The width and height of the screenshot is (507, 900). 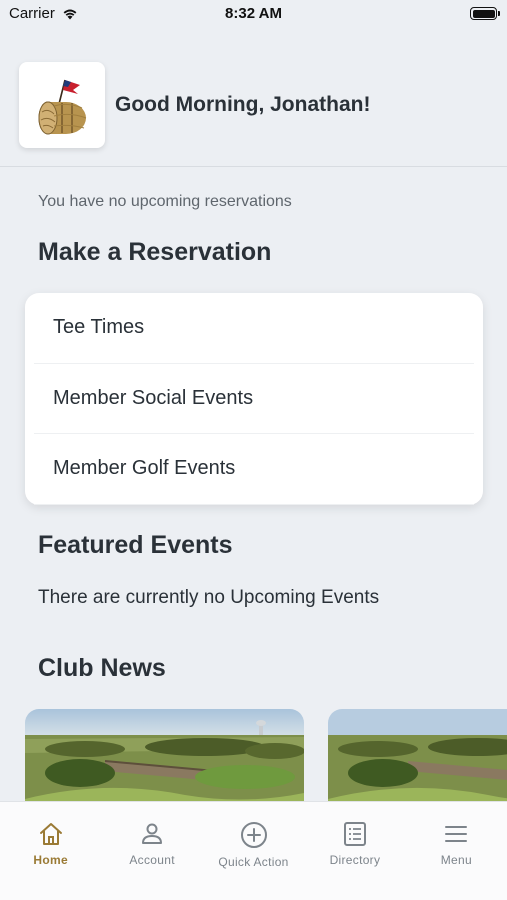 I want to click on plus-circle-icon, so click(x=253, y=835).